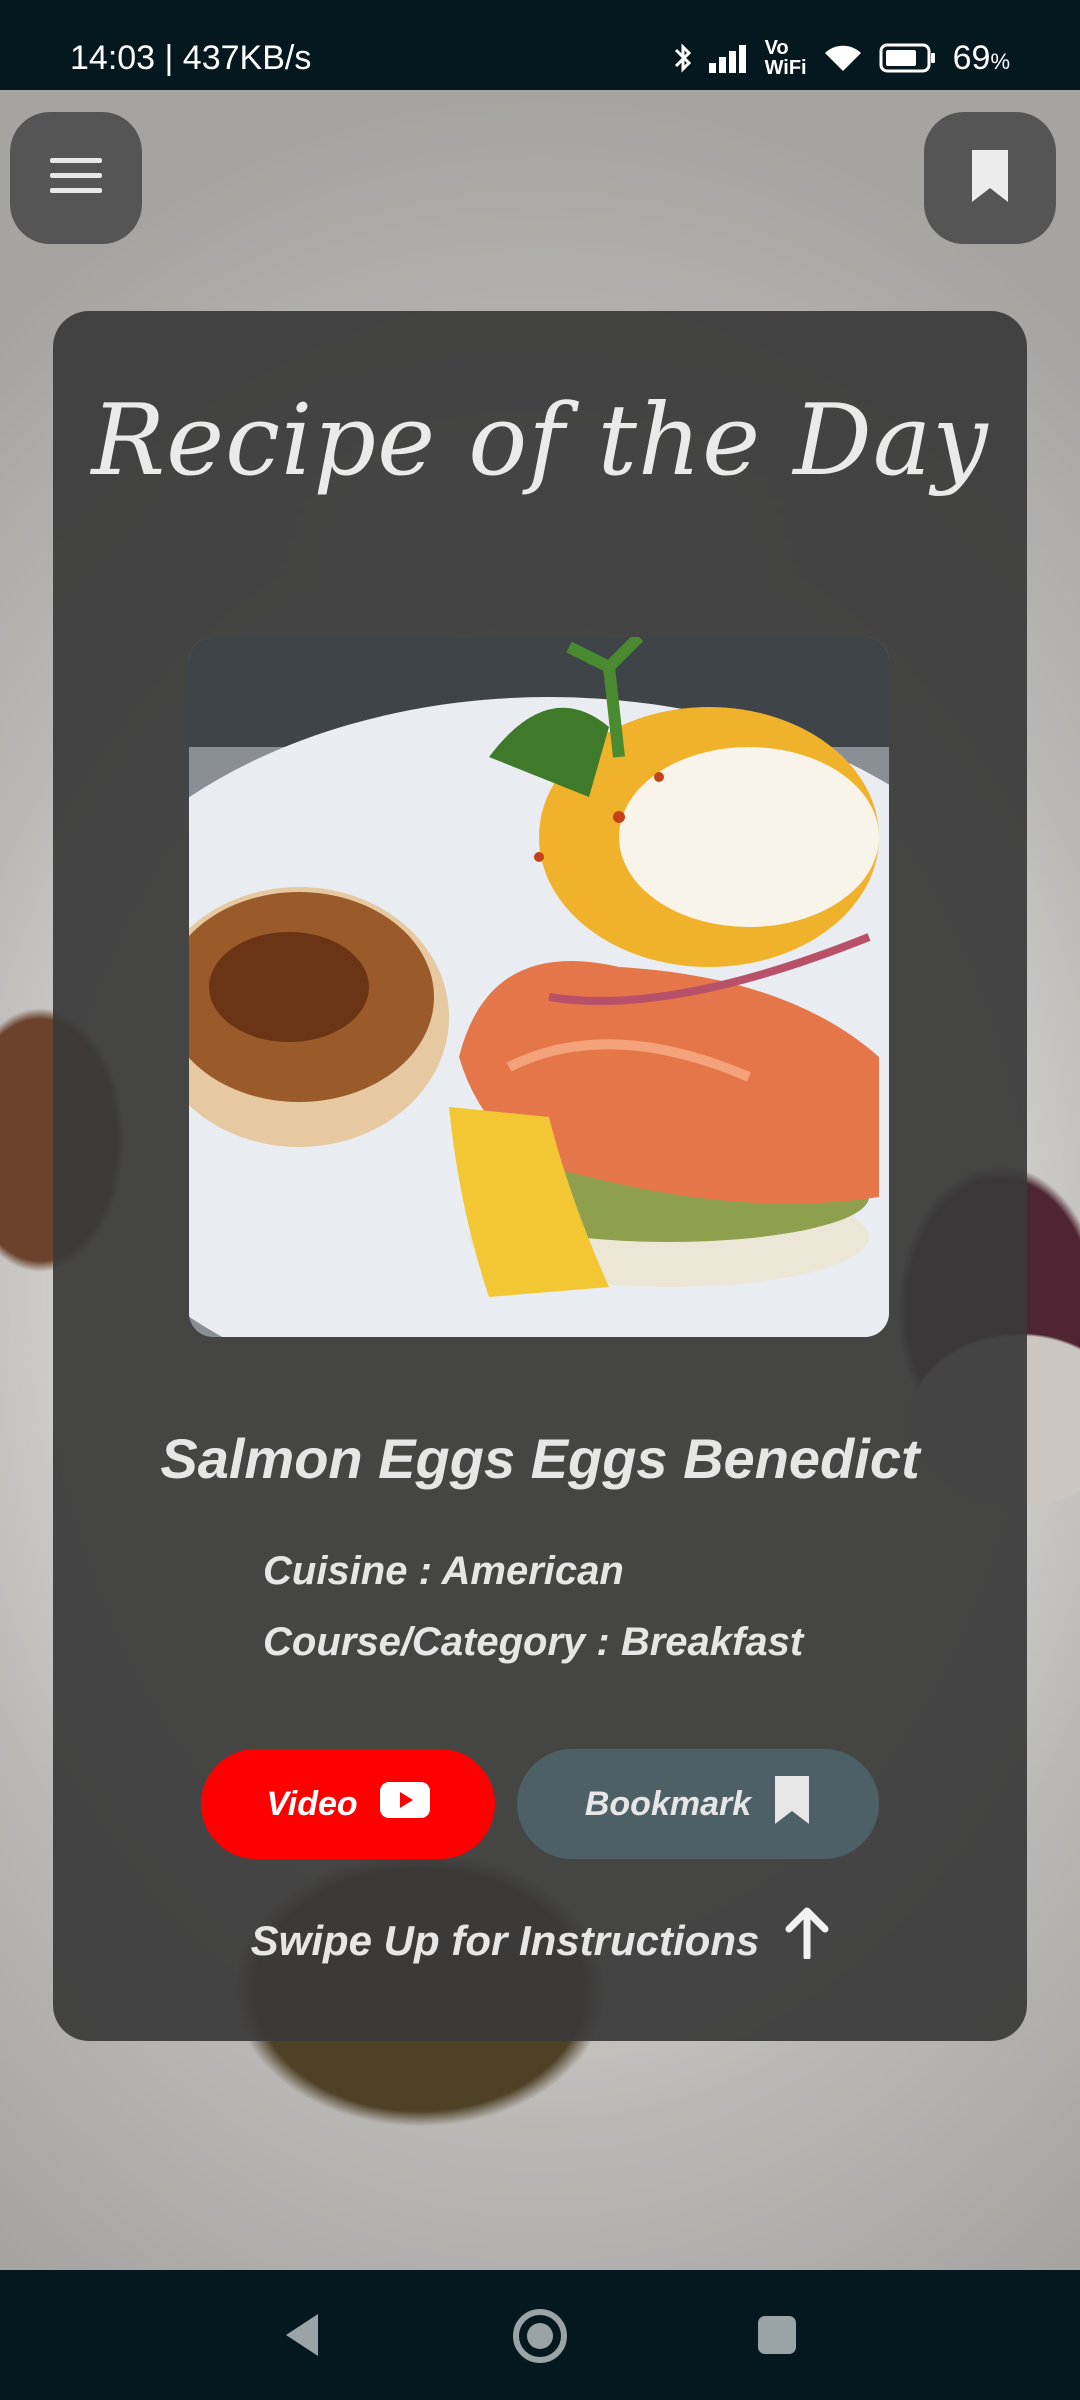  I want to click on battery-percent: 69%, so click(981, 58).